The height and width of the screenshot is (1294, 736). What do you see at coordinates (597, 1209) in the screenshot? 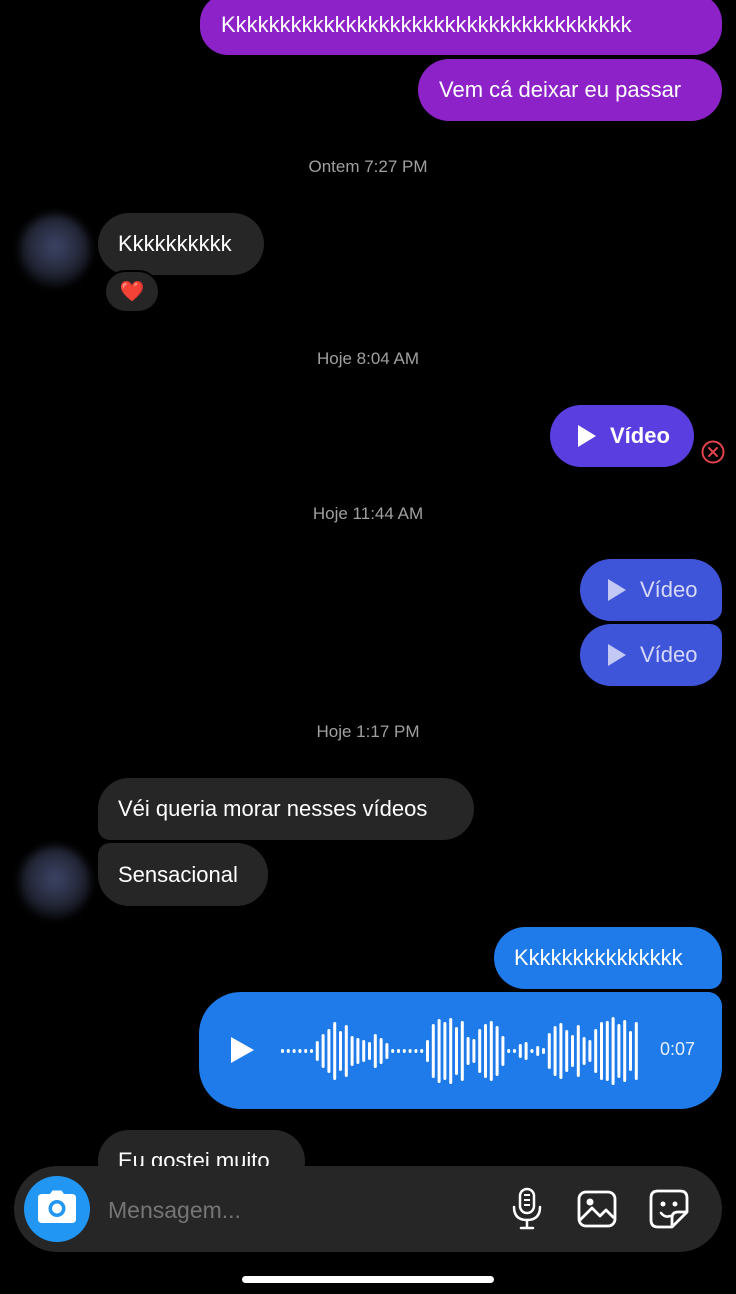
I see `image-icon` at bounding box center [597, 1209].